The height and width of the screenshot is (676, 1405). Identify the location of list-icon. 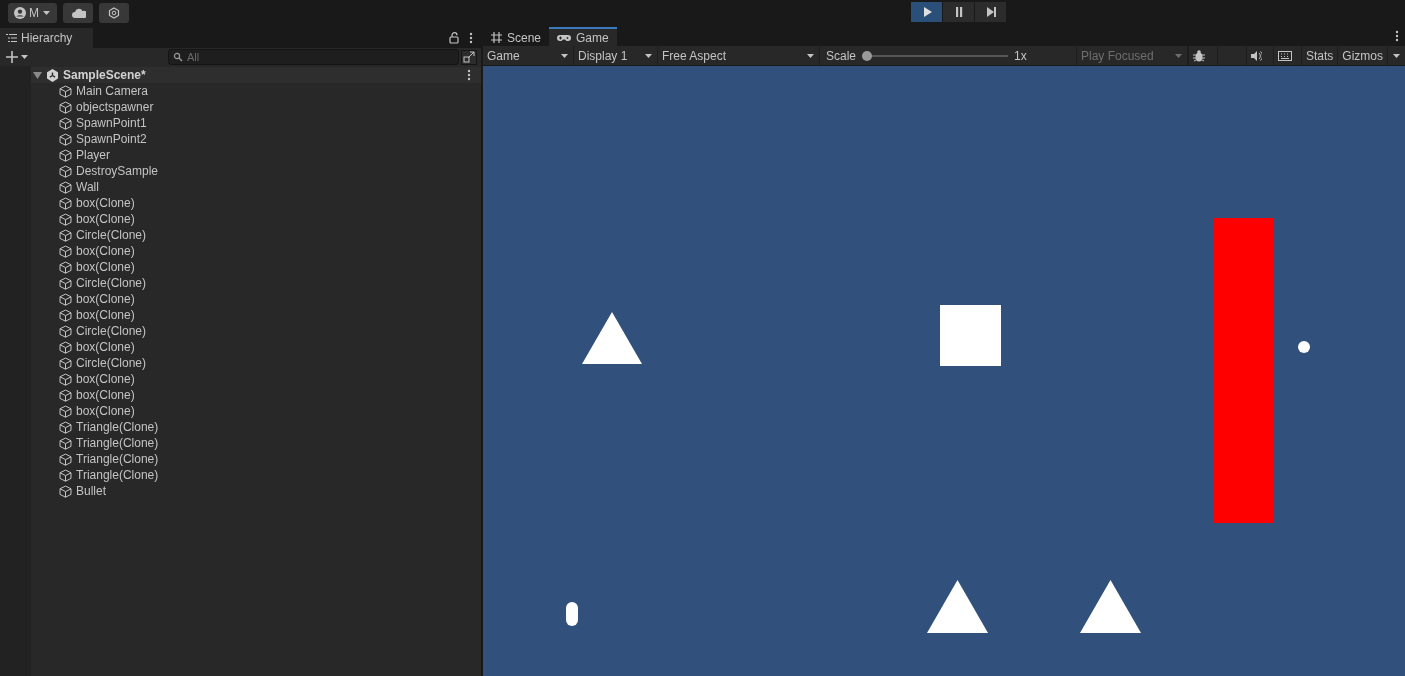
(11, 38).